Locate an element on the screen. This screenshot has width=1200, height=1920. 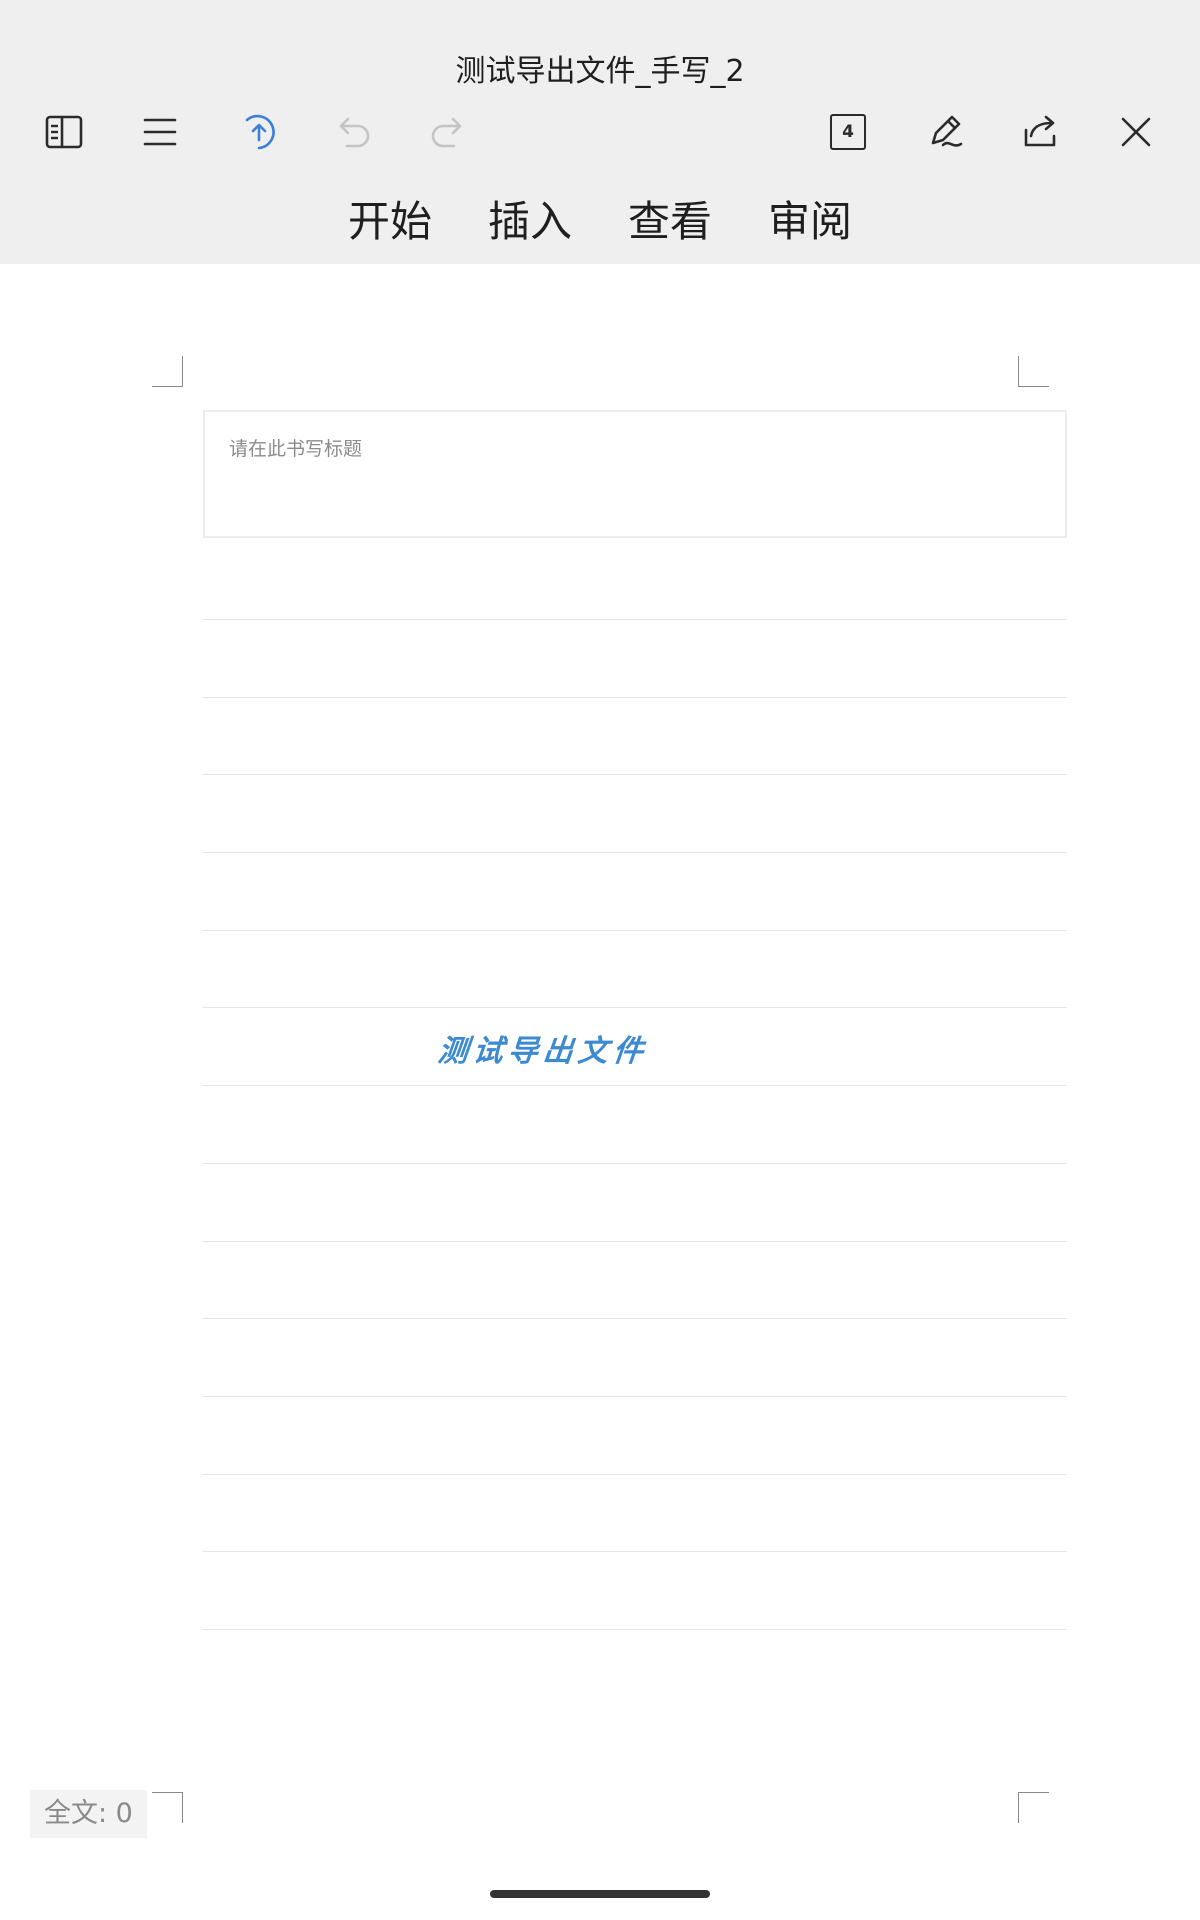
share-button is located at coordinates (1040, 132).